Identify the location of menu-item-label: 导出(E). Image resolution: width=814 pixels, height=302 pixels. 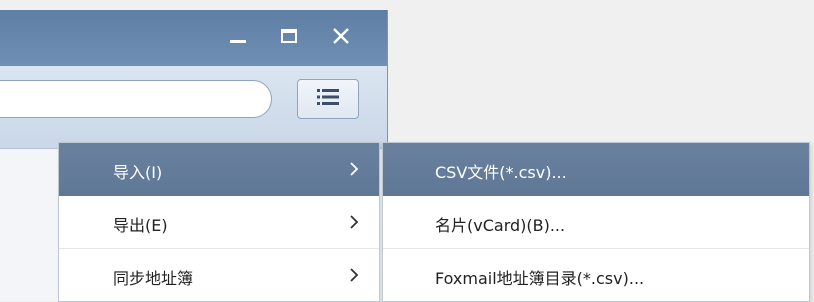
(140, 225).